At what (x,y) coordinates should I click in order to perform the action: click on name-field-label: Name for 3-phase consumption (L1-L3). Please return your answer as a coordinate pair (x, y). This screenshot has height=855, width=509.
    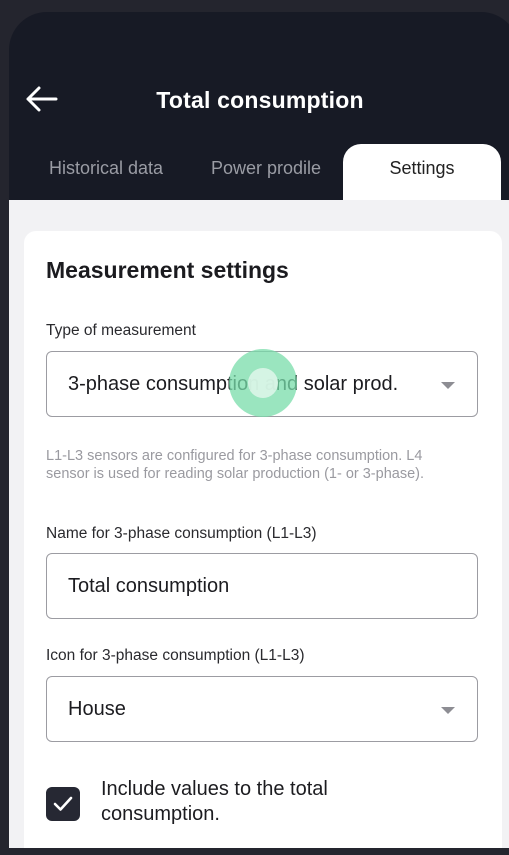
    Looking at the image, I should click on (181, 533).